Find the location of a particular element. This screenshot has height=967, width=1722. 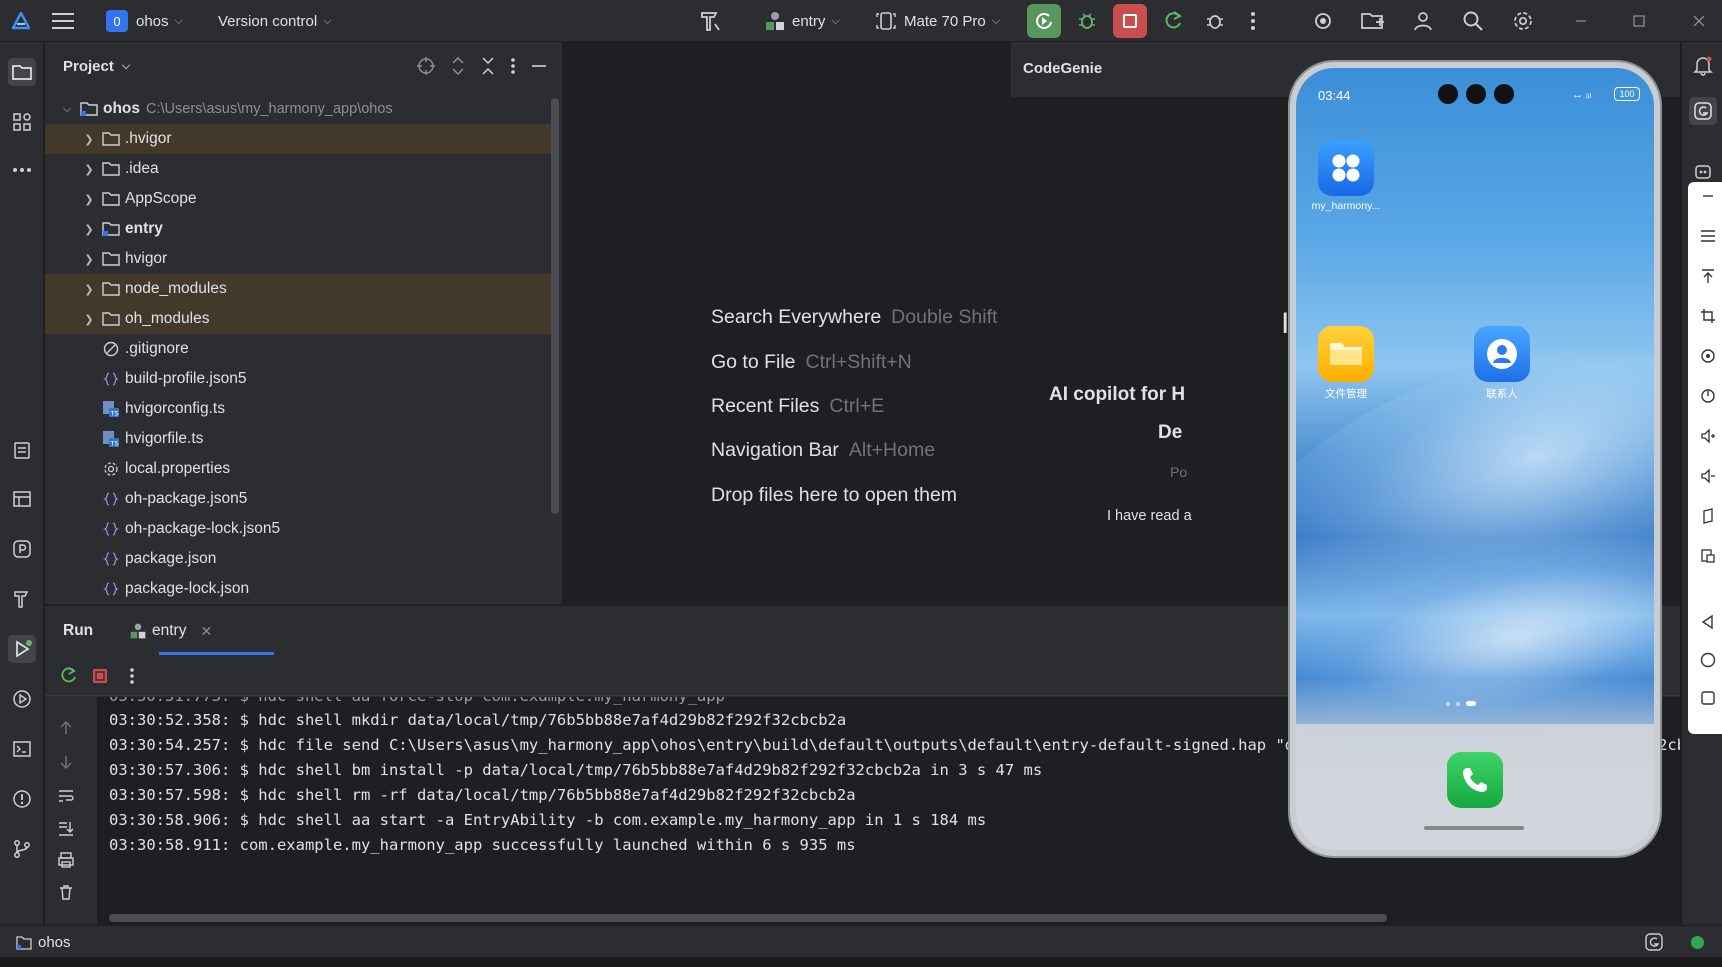

file-manager-icon is located at coordinates (1346, 354).